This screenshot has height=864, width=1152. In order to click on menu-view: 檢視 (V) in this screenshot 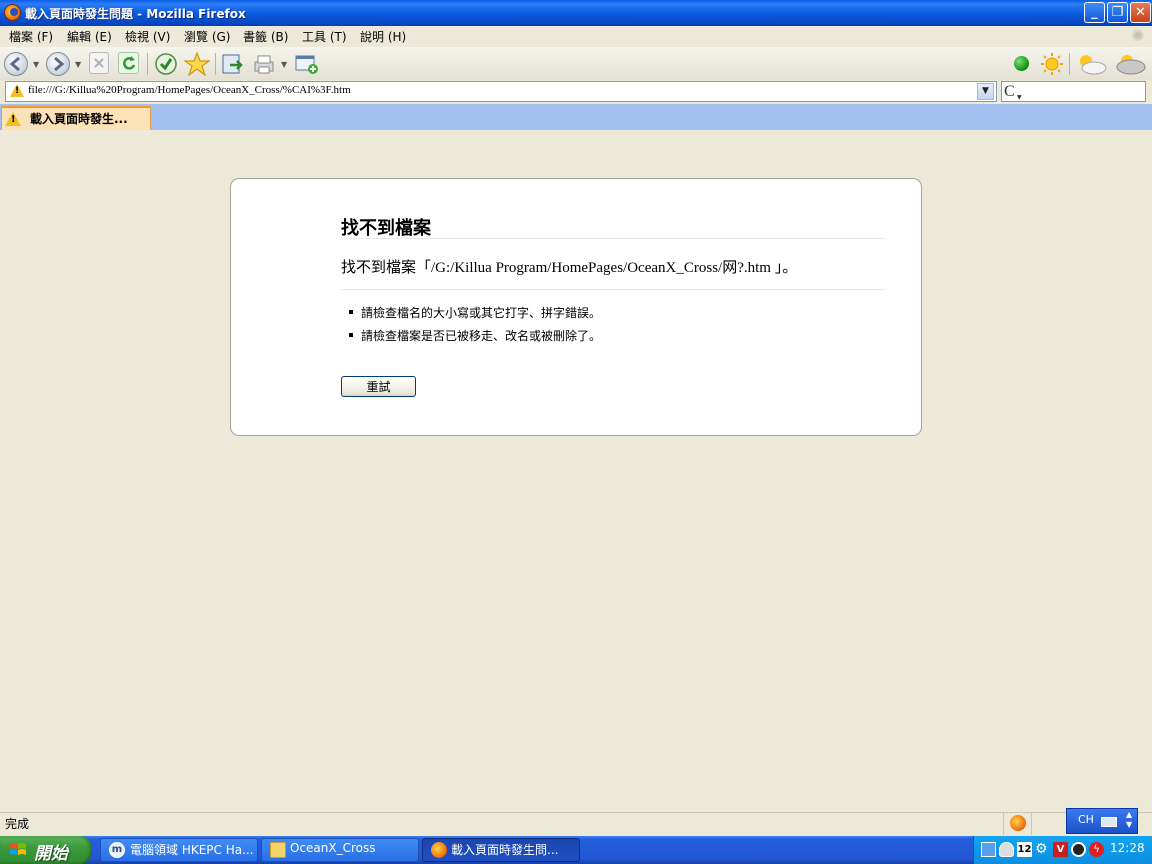, I will do `click(147, 36)`.